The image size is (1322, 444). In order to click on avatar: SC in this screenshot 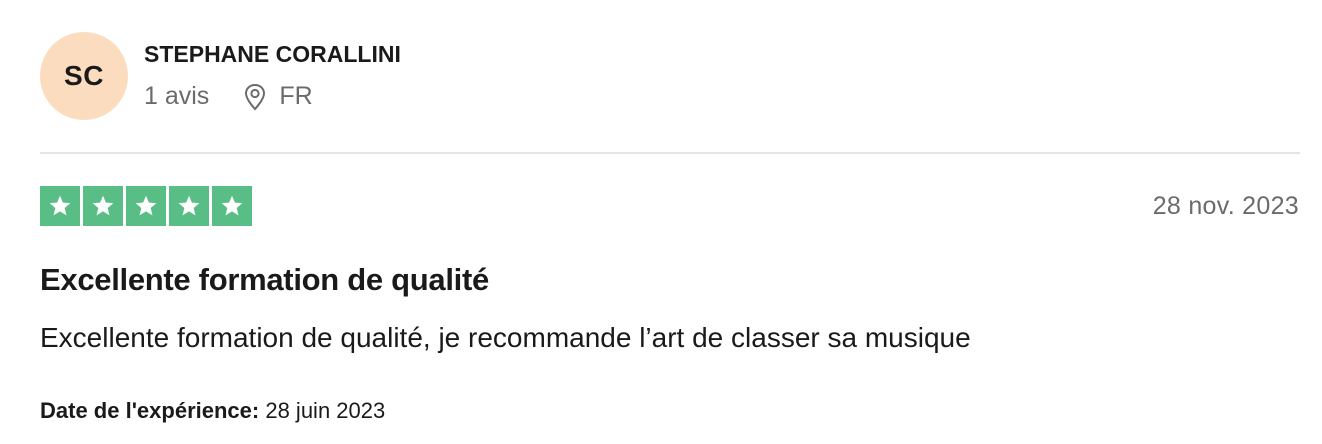, I will do `click(84, 76)`.